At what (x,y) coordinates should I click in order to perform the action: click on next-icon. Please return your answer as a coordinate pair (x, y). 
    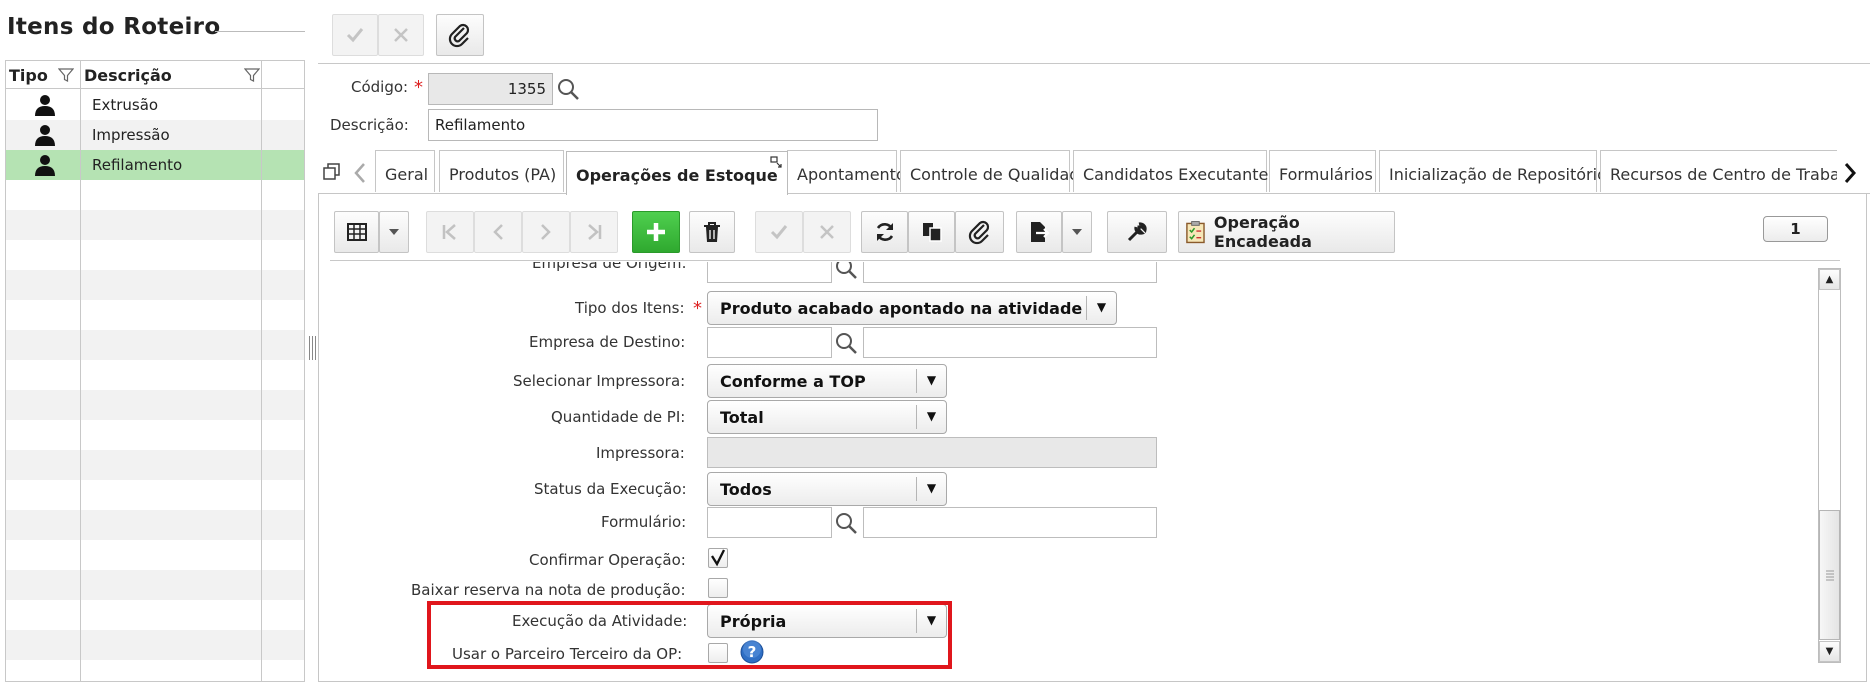
    Looking at the image, I should click on (546, 232).